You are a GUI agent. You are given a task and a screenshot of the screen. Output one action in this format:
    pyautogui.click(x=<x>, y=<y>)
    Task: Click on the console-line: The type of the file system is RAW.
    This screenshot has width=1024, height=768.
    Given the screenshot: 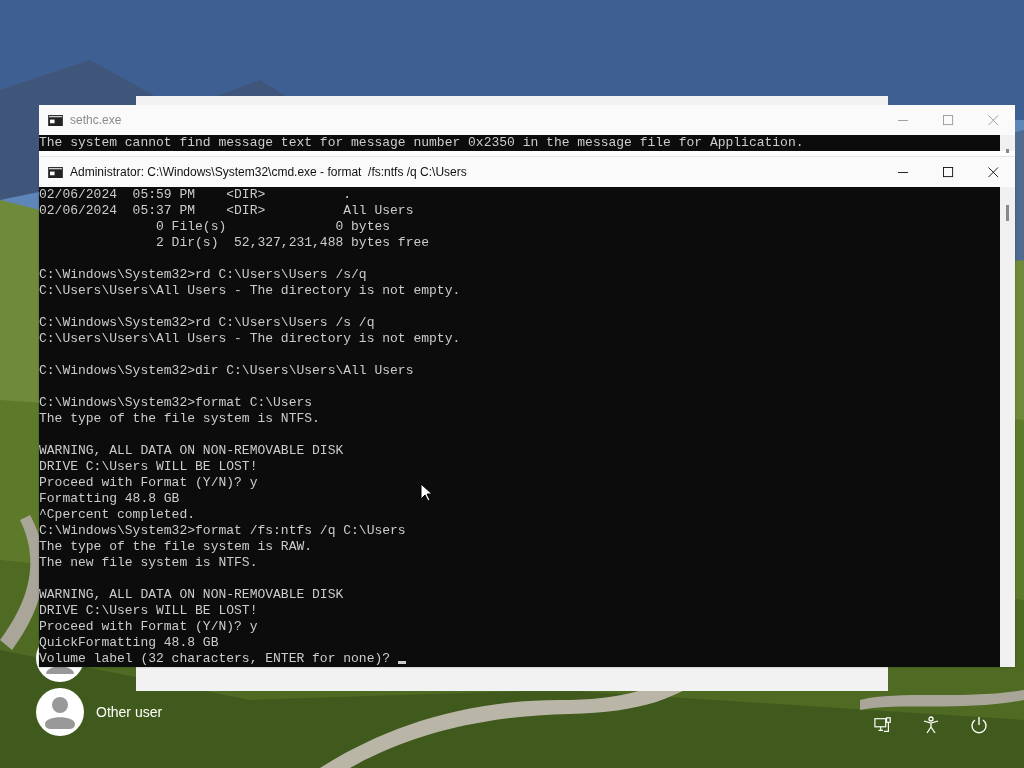 What is the action you would take?
    pyautogui.click(x=176, y=546)
    